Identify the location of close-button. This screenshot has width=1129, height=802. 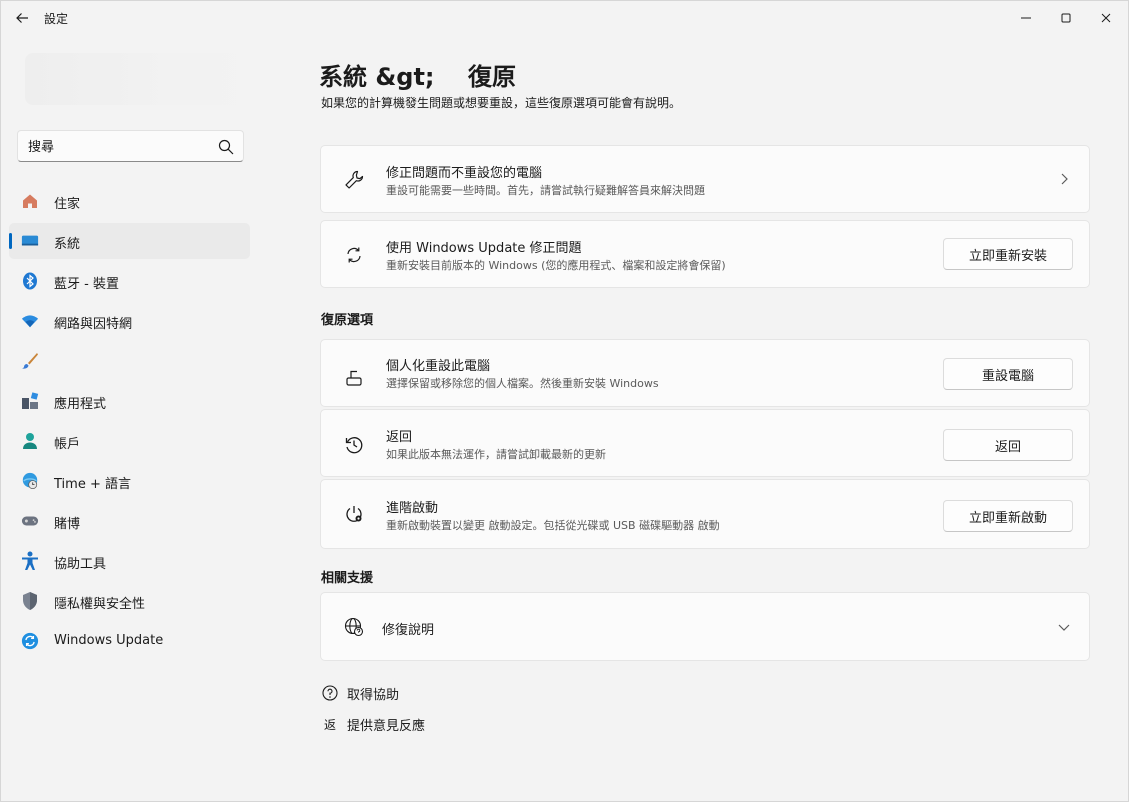
(1106, 18).